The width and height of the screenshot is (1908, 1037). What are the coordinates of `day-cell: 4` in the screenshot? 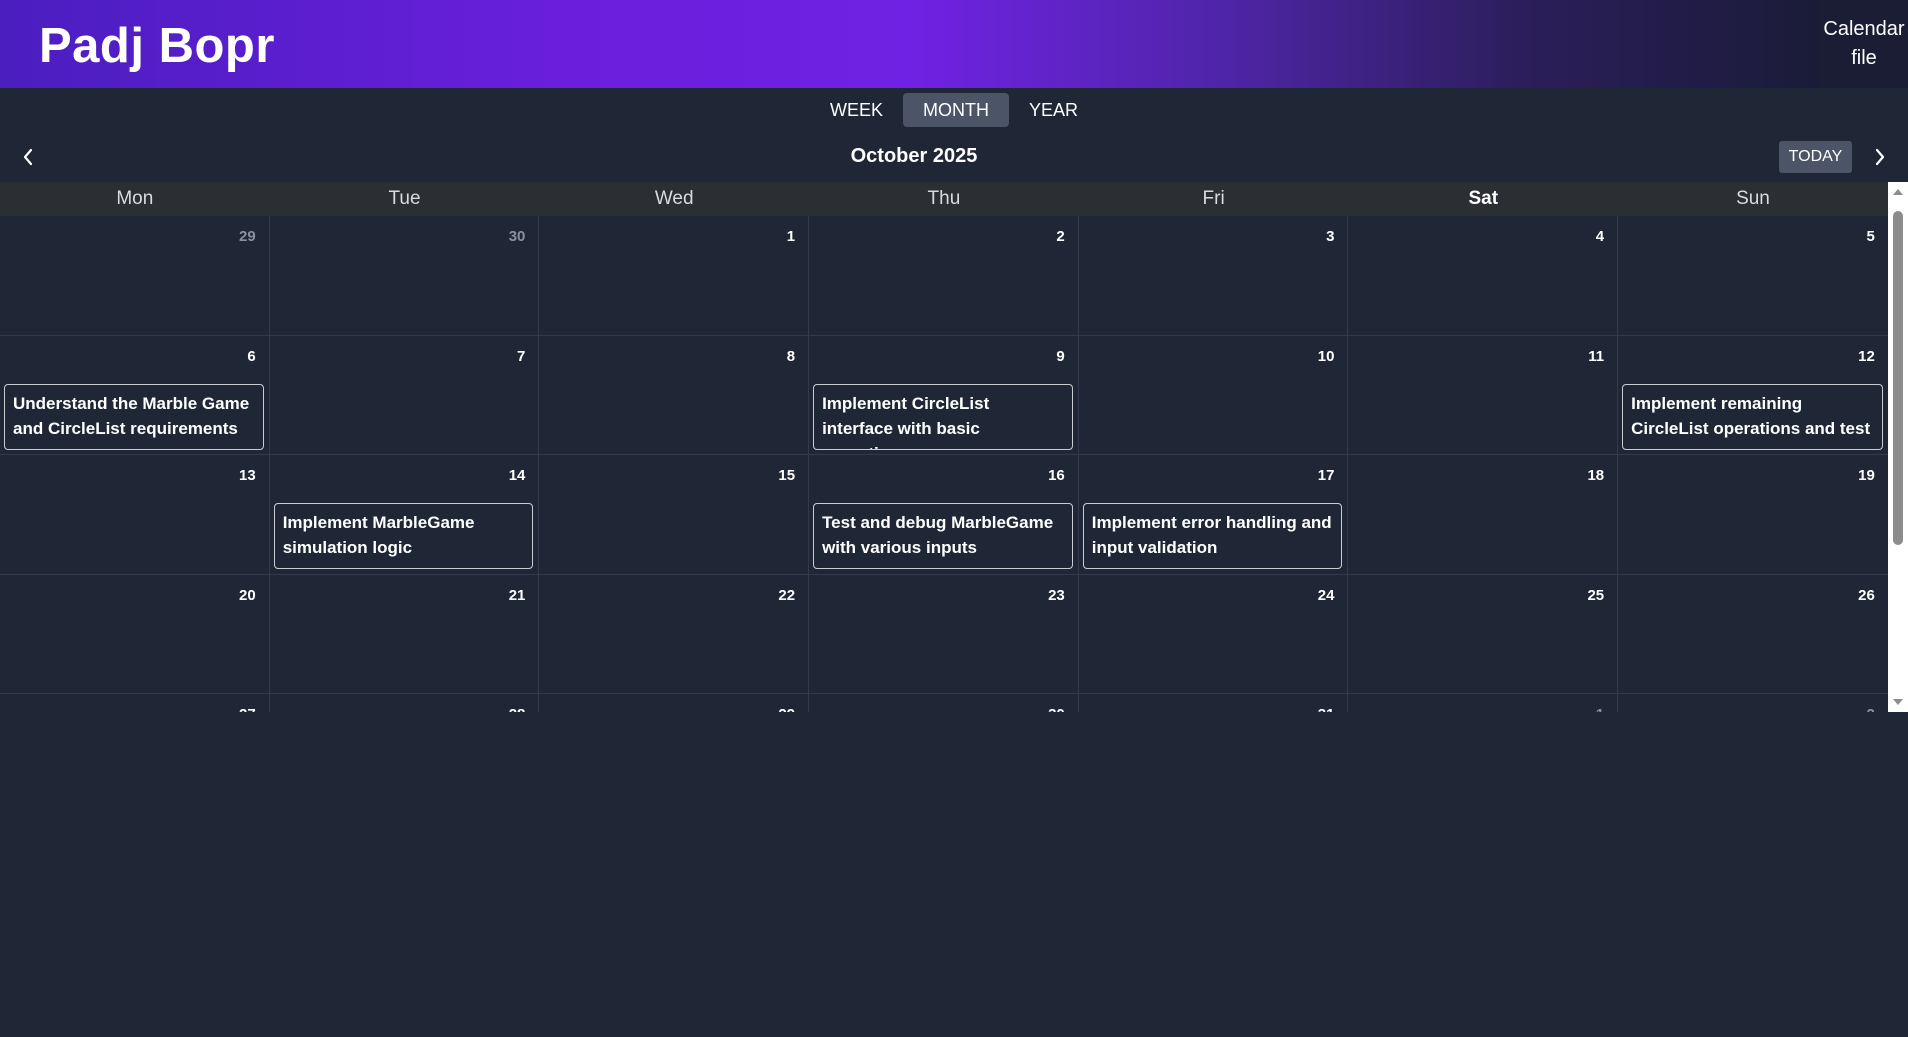 It's located at (1483, 275).